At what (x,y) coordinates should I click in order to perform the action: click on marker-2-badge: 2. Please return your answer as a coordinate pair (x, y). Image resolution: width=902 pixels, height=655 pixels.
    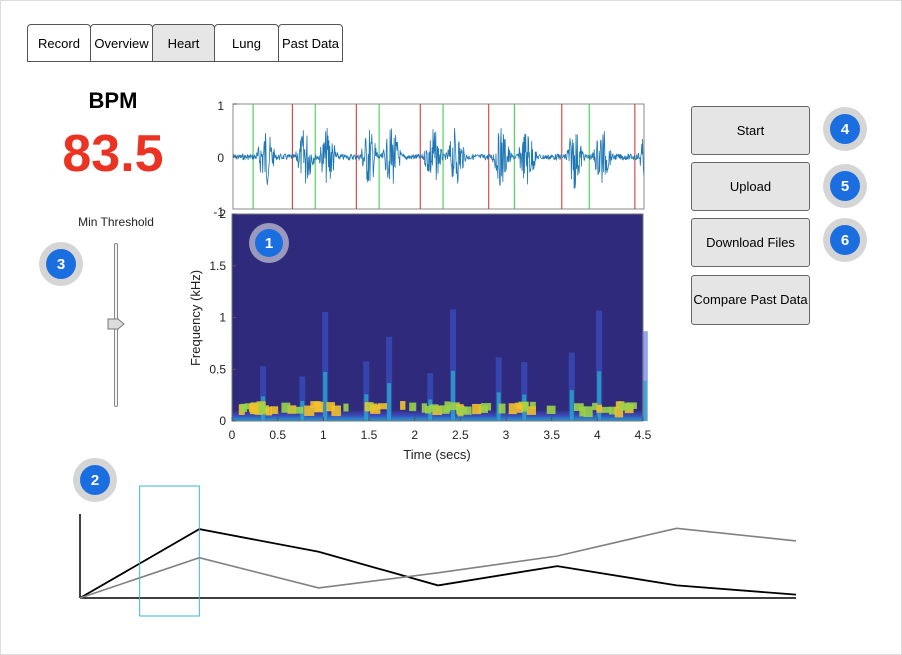
    Looking at the image, I should click on (95, 480).